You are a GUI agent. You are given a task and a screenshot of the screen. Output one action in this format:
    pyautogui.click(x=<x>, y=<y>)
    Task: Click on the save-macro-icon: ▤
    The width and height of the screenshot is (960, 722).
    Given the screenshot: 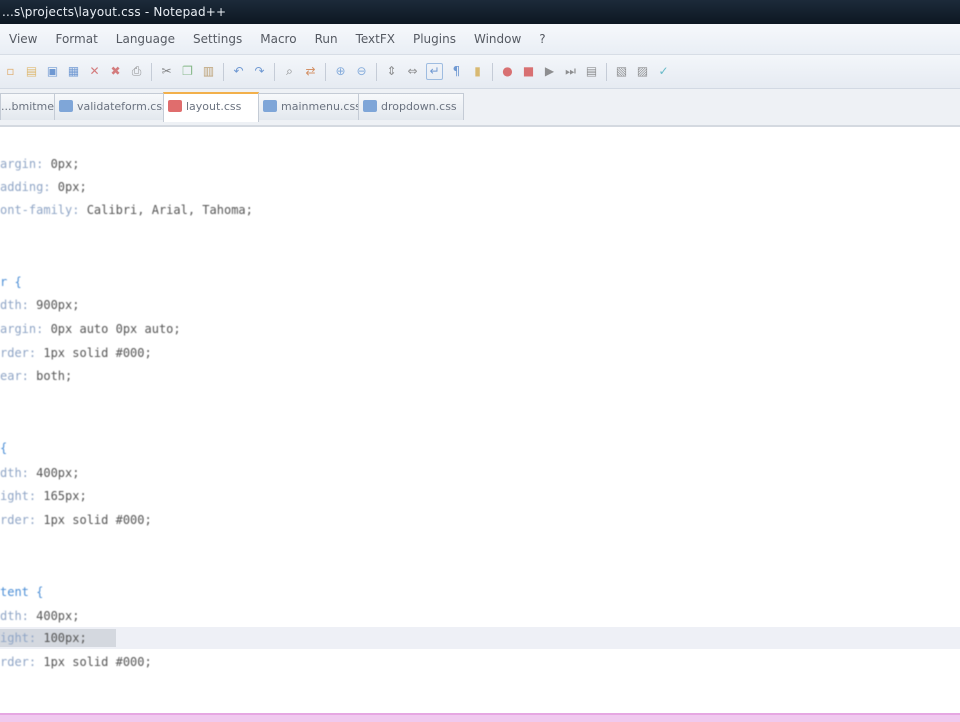 What is the action you would take?
    pyautogui.click(x=591, y=71)
    